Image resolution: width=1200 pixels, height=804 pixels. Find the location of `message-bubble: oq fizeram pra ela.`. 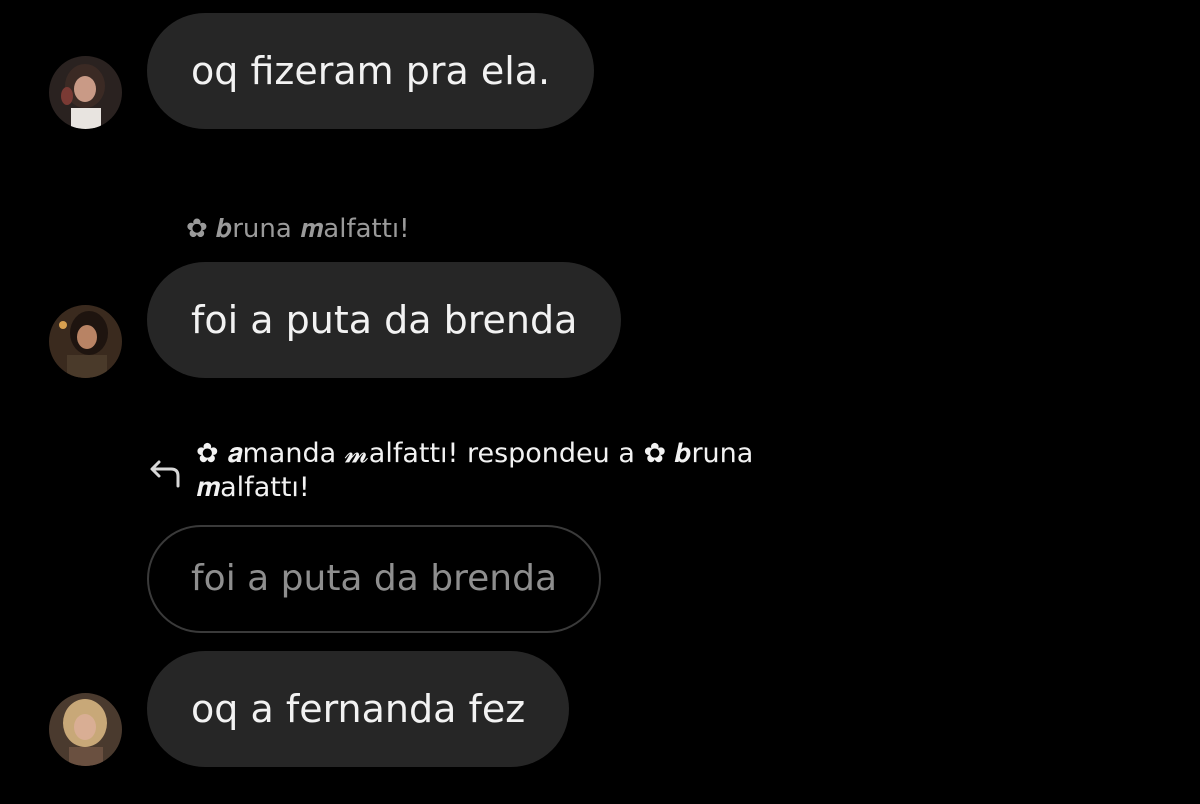

message-bubble: oq fizeram pra ela. is located at coordinates (371, 71).